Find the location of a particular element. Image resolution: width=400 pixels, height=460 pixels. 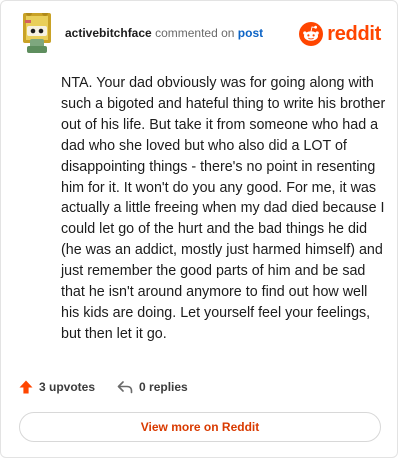

reply-arrow-icon is located at coordinates (125, 387).